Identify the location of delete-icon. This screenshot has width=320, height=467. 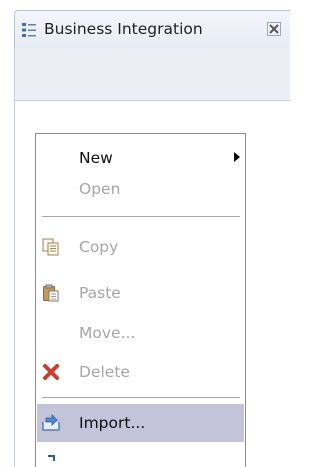
(51, 372).